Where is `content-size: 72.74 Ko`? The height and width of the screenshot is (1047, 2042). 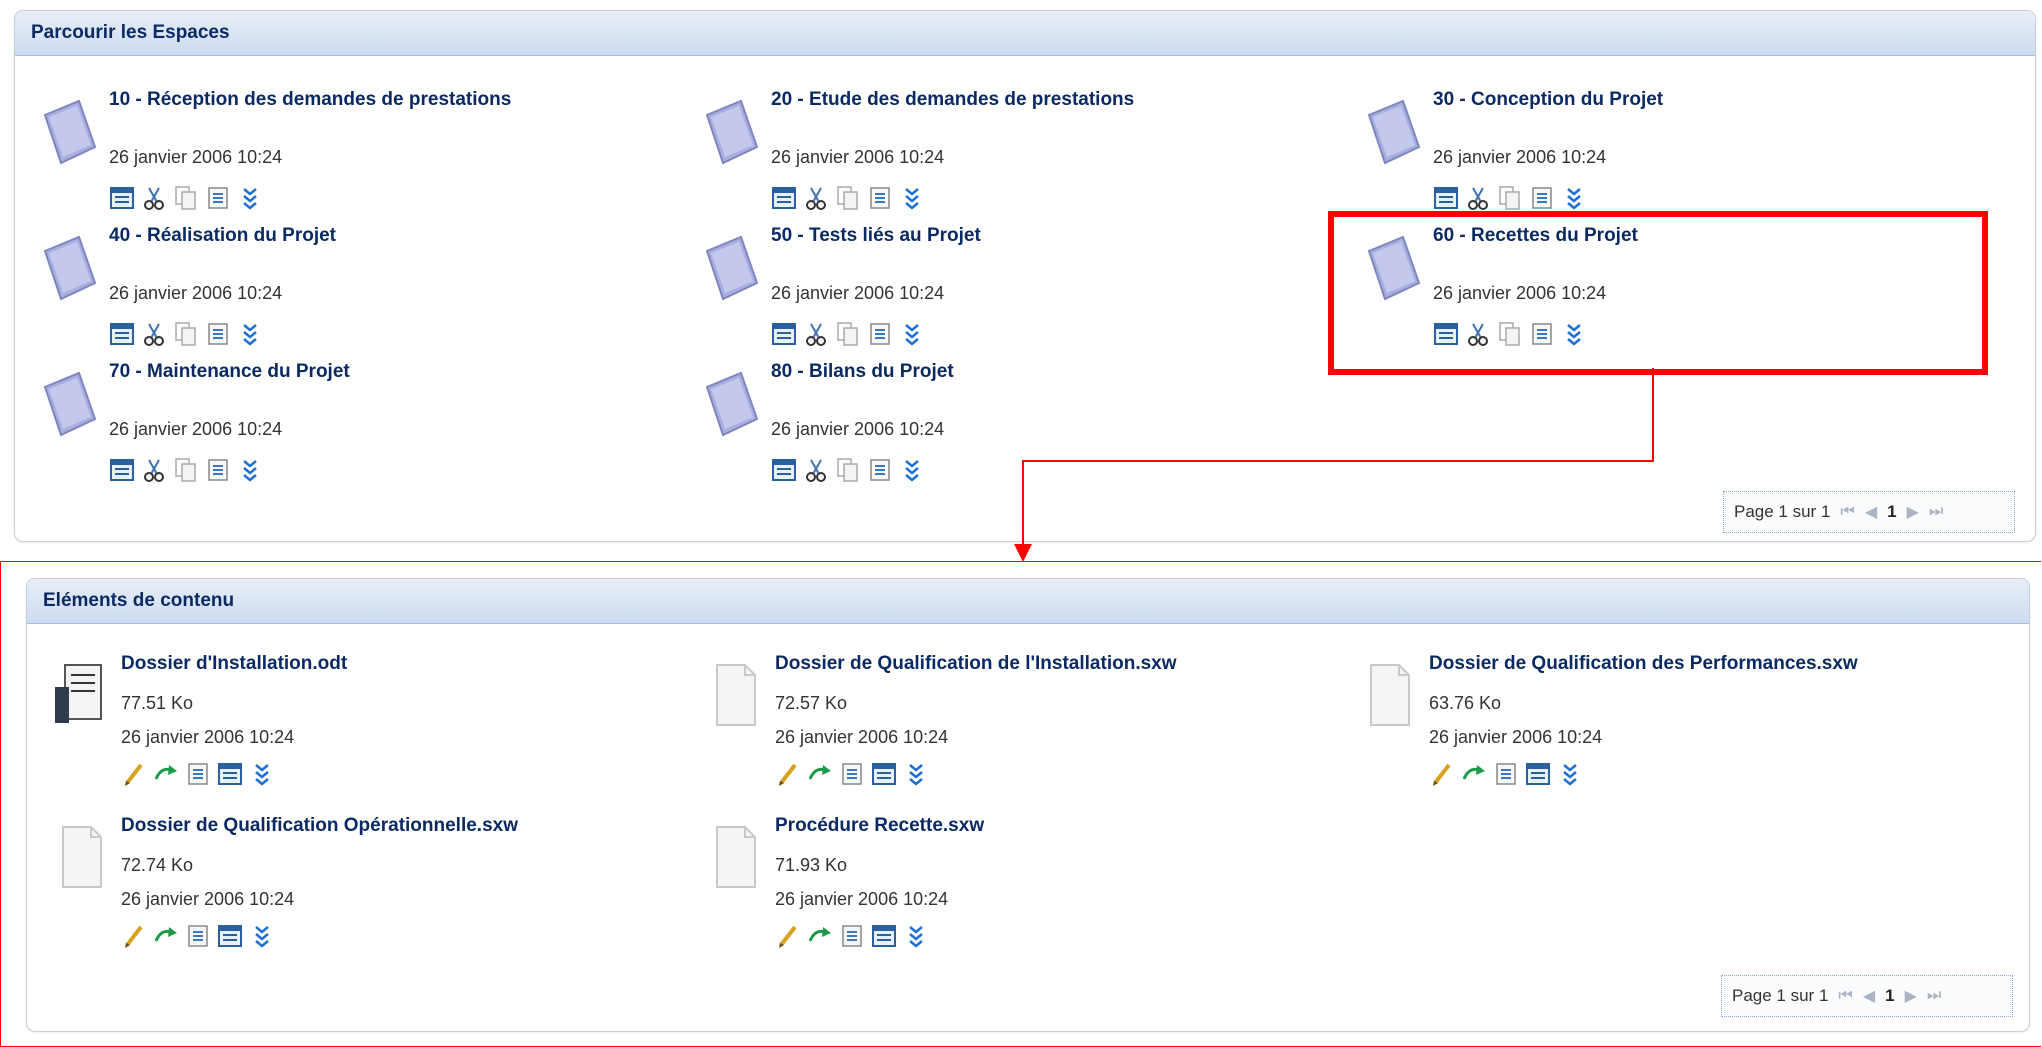
content-size: 72.74 Ko is located at coordinates (157, 865).